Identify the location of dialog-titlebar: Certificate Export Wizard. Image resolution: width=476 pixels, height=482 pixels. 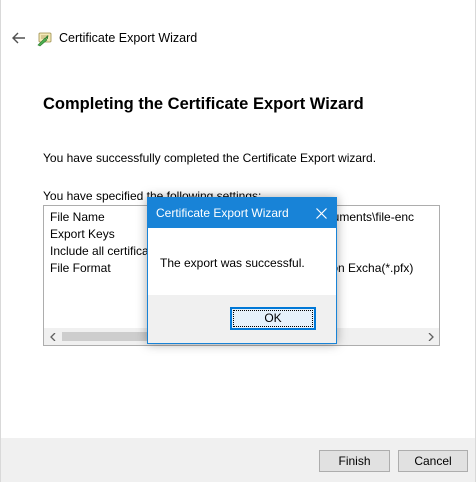
(242, 213).